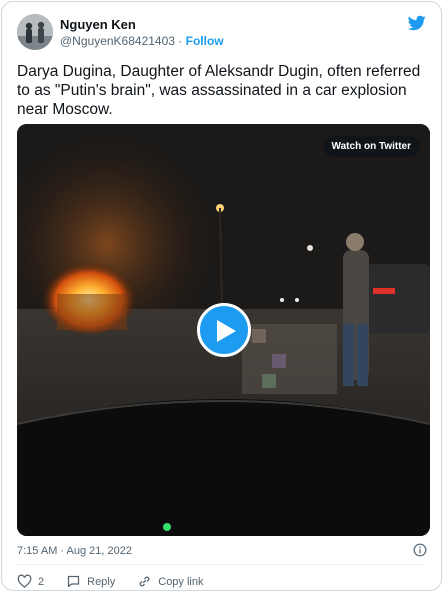 This screenshot has height=594, width=445. Describe the element at coordinates (417, 23) in the screenshot. I see `twitter-bird-icon` at that location.